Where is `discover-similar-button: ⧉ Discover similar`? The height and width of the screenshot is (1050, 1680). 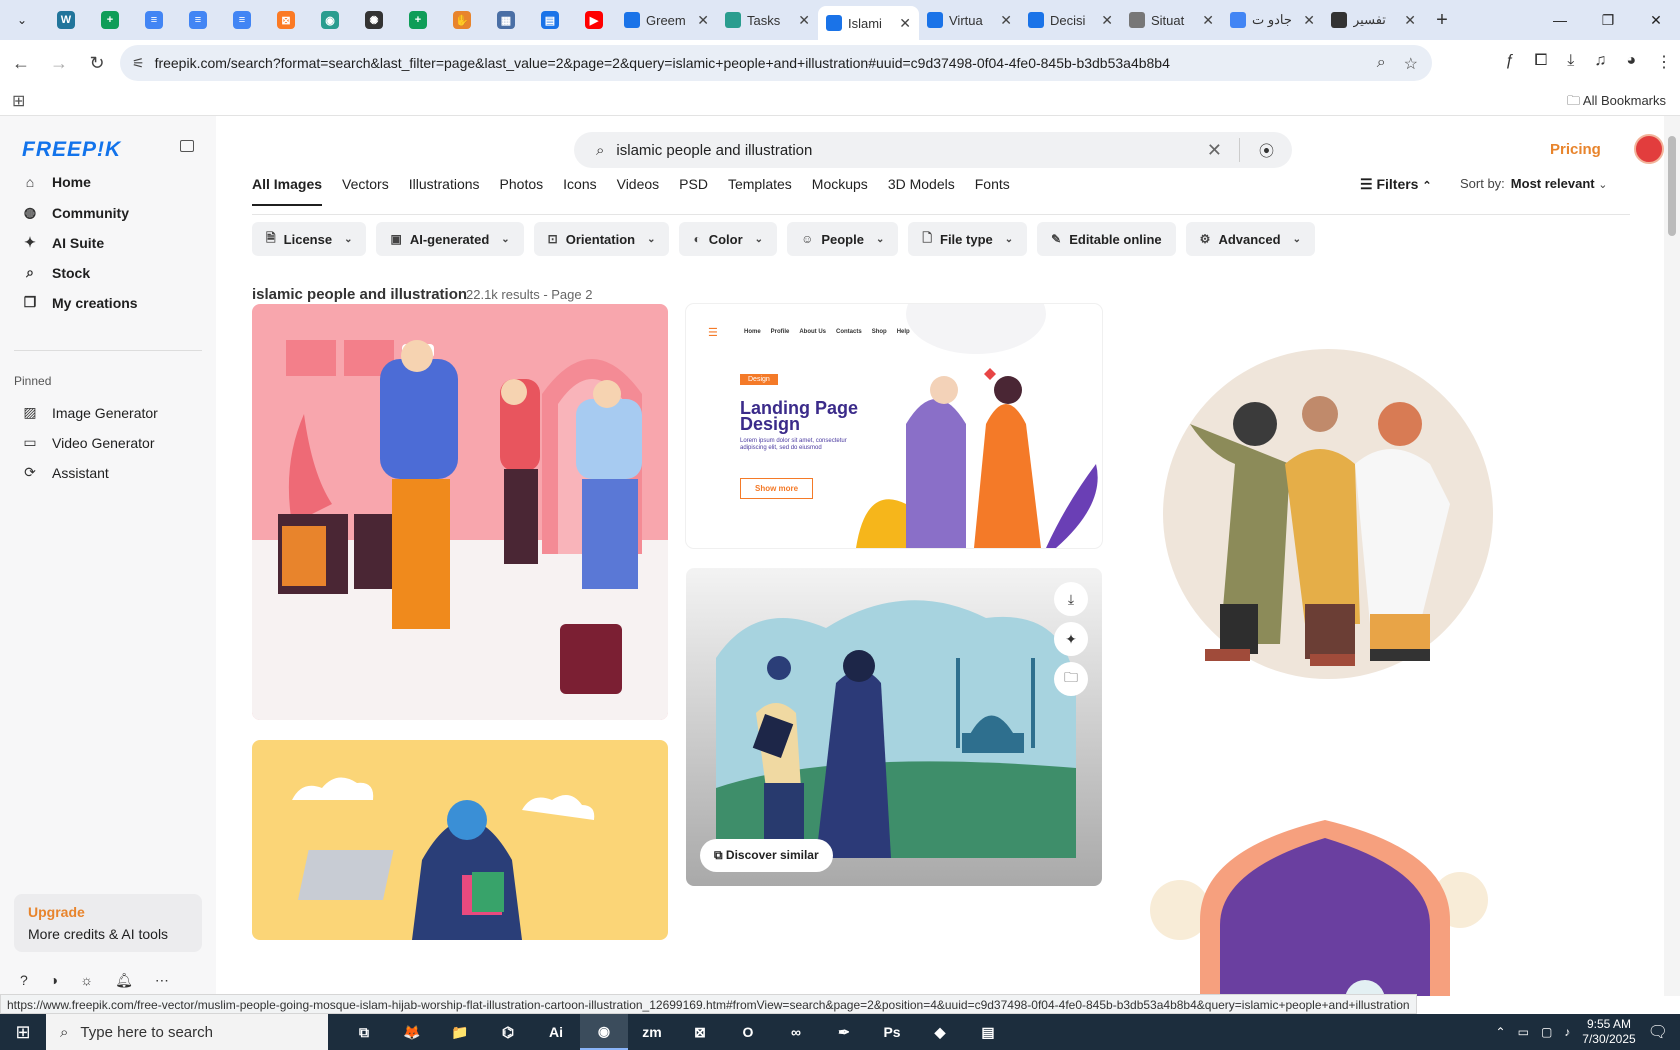
discover-similar-button: ⧉ Discover similar is located at coordinates (766, 855).